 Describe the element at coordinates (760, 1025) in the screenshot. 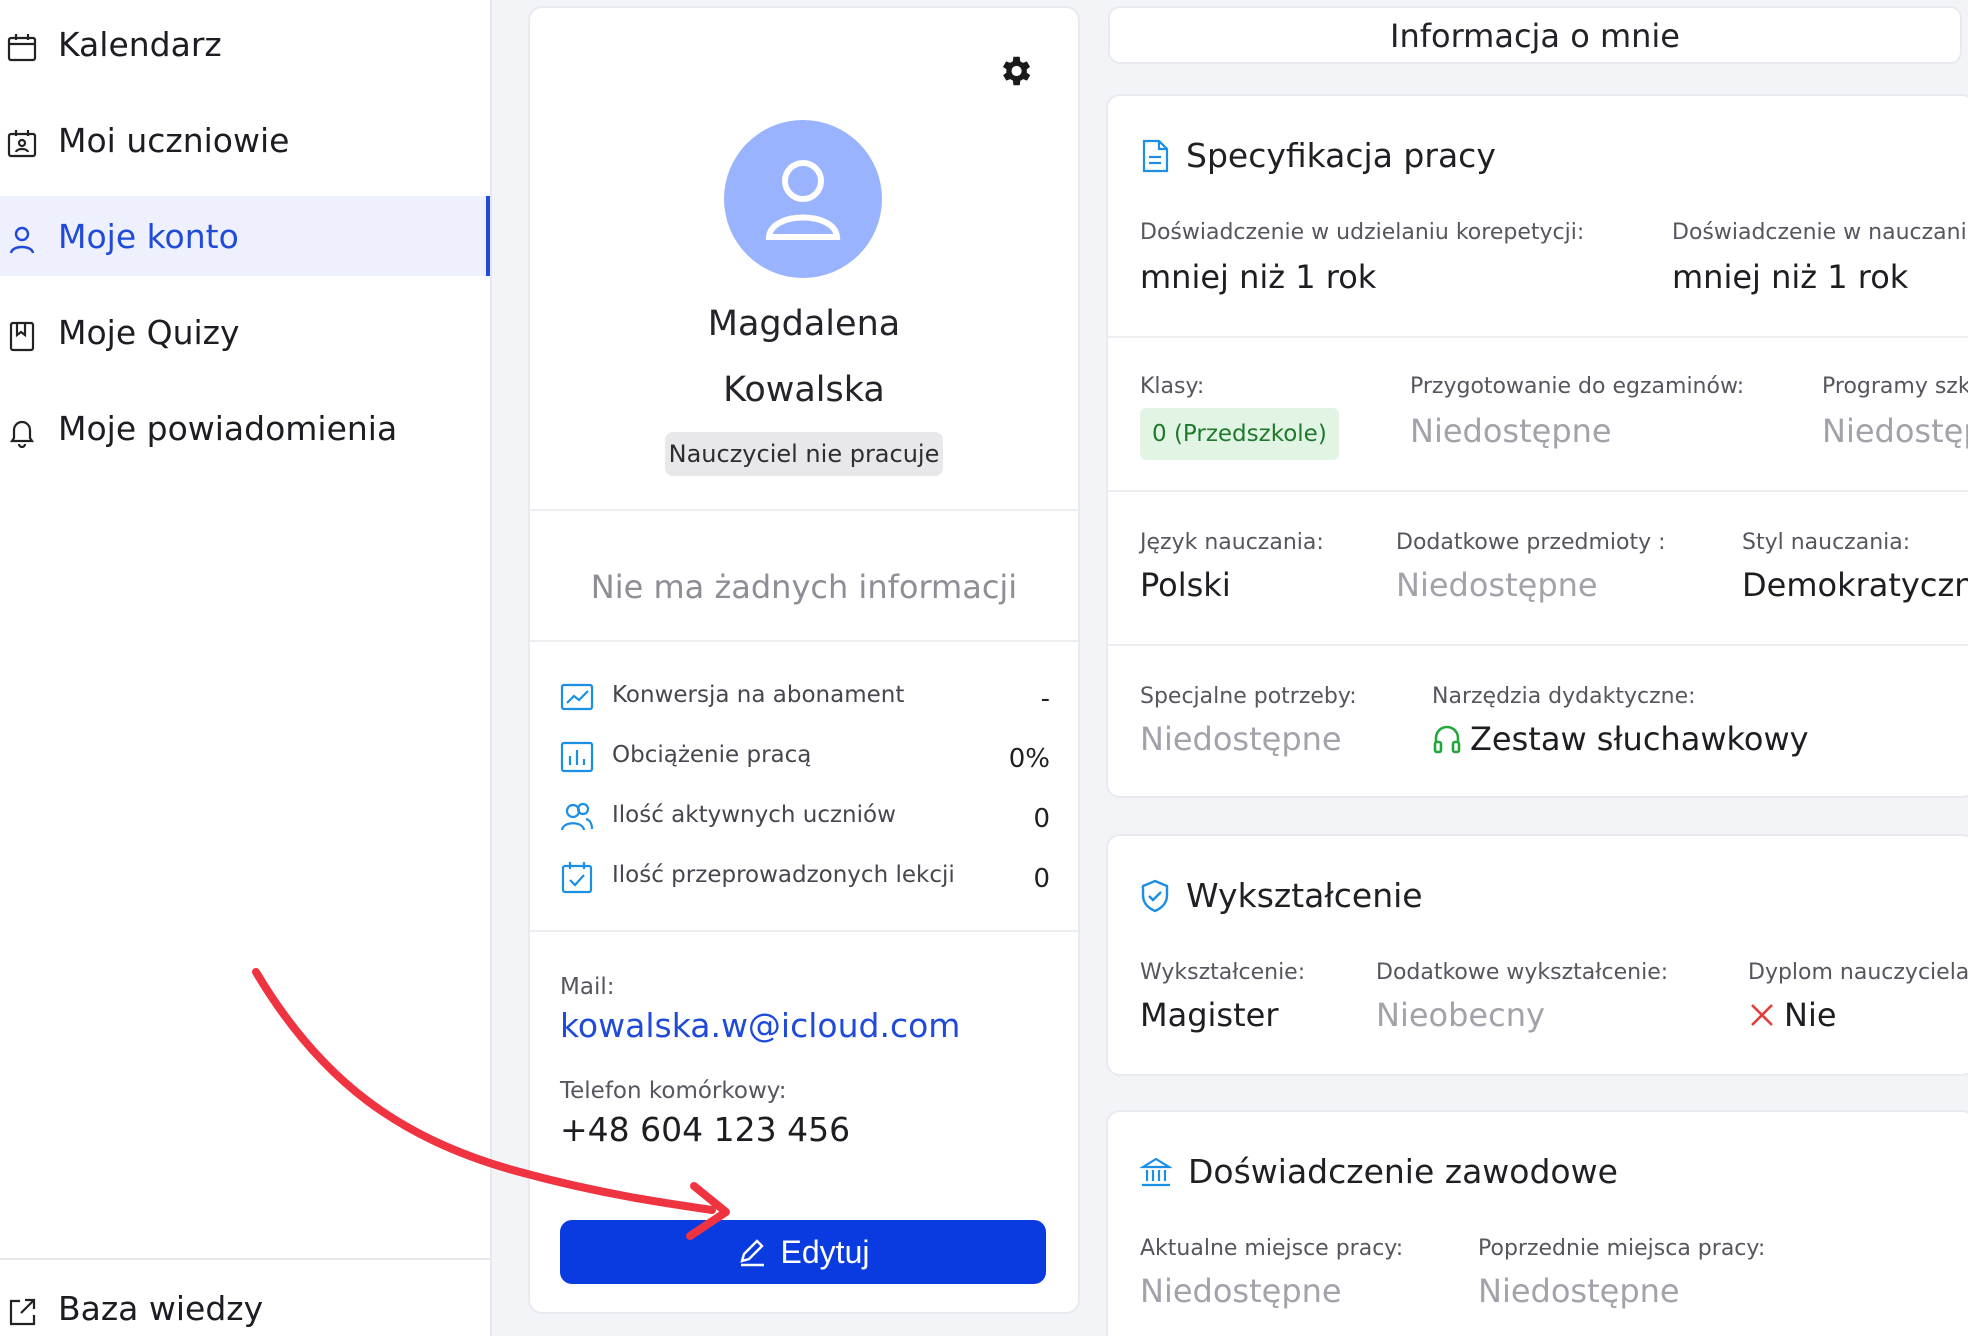

I see `mail-link: kowalska.w@icloud.com` at that location.